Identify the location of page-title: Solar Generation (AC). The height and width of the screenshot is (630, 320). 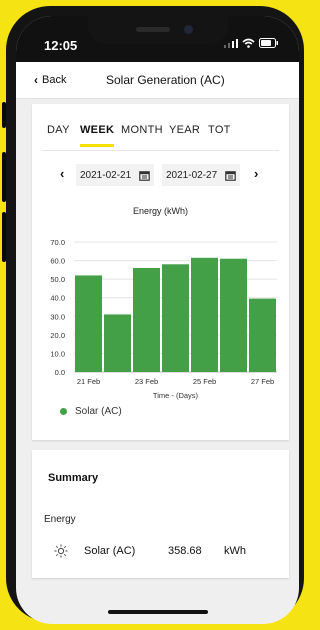
(165, 80).